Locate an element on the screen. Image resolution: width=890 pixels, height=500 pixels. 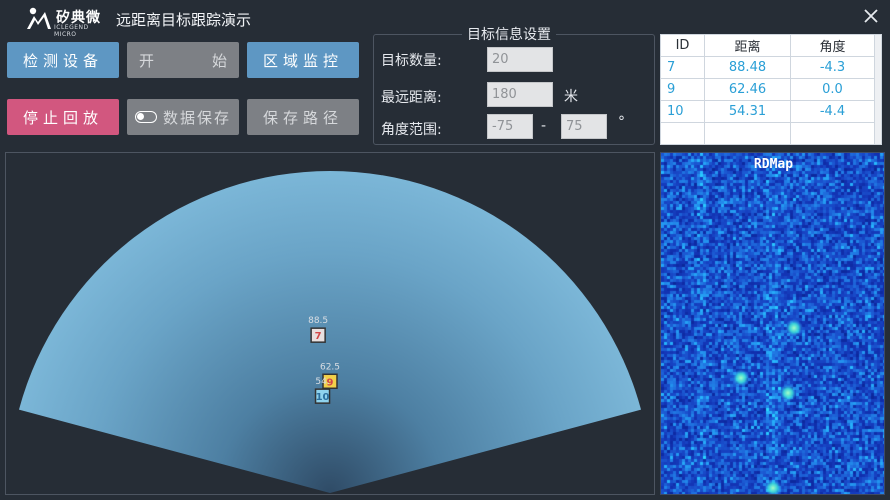
radar-target: 10 54. is located at coordinates (322, 390).